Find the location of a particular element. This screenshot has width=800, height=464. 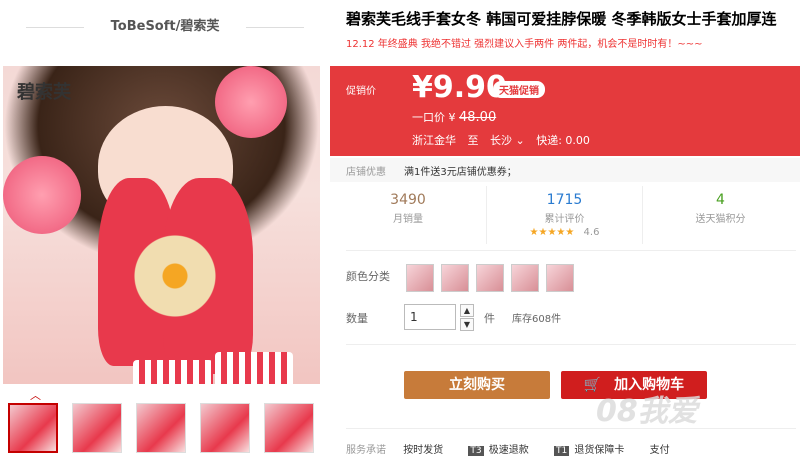

service-item: T1 退货保障卡 is located at coordinates (590, 450).